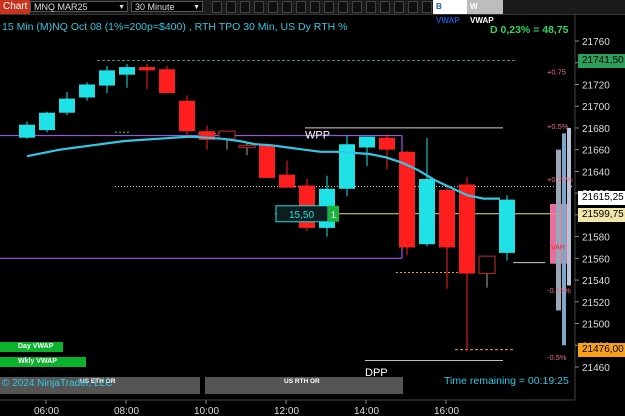 The image size is (625, 416). Describe the element at coordinates (596, 85) in the screenshot. I see `y-tick-label-2: 21720` at that location.